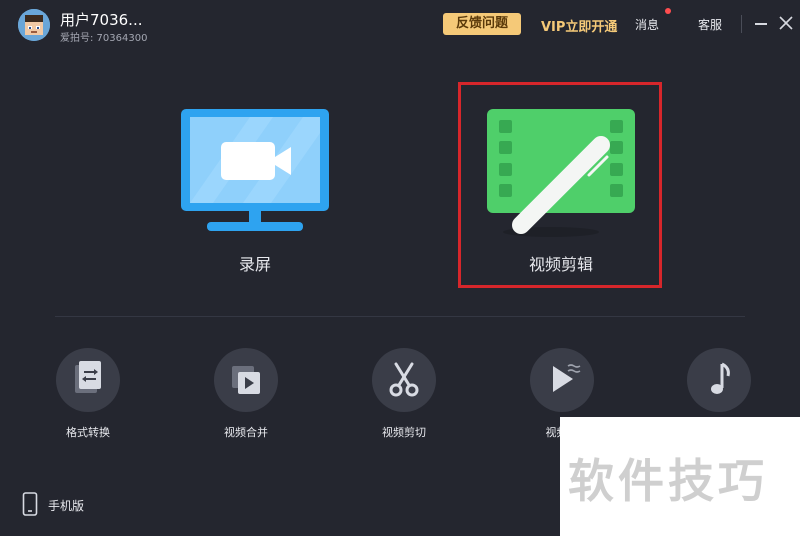 Image resolution: width=800 pixels, height=536 pixels. What do you see at coordinates (246, 432) in the screenshot?
I see `tool-video-merge-label: 视频合并` at bounding box center [246, 432].